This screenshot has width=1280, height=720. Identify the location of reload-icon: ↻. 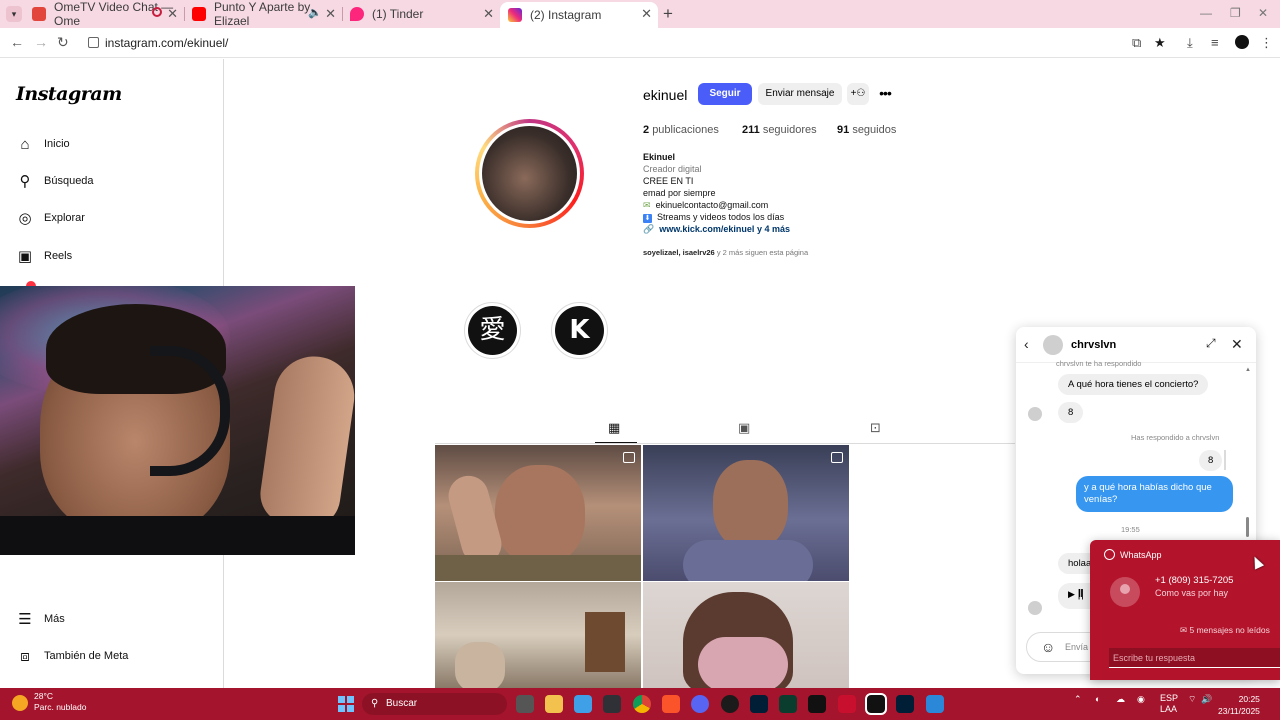
(63, 42).